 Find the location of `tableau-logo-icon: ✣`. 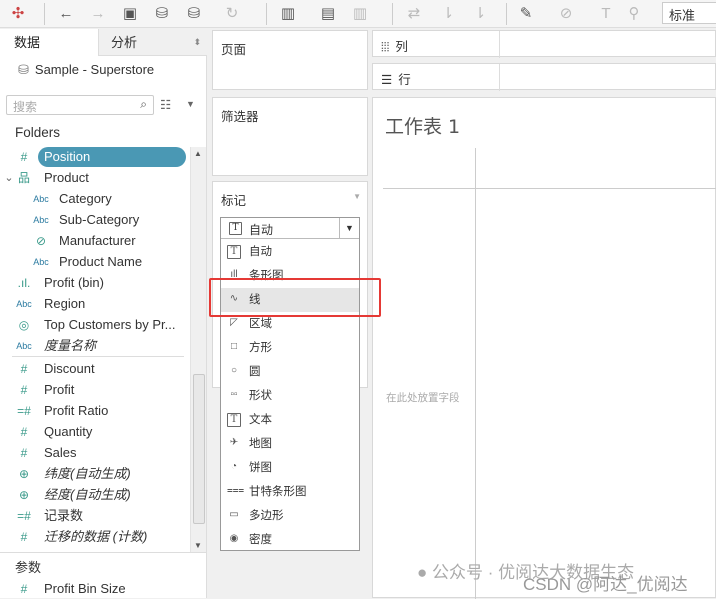

tableau-logo-icon: ✣ is located at coordinates (18, 14).